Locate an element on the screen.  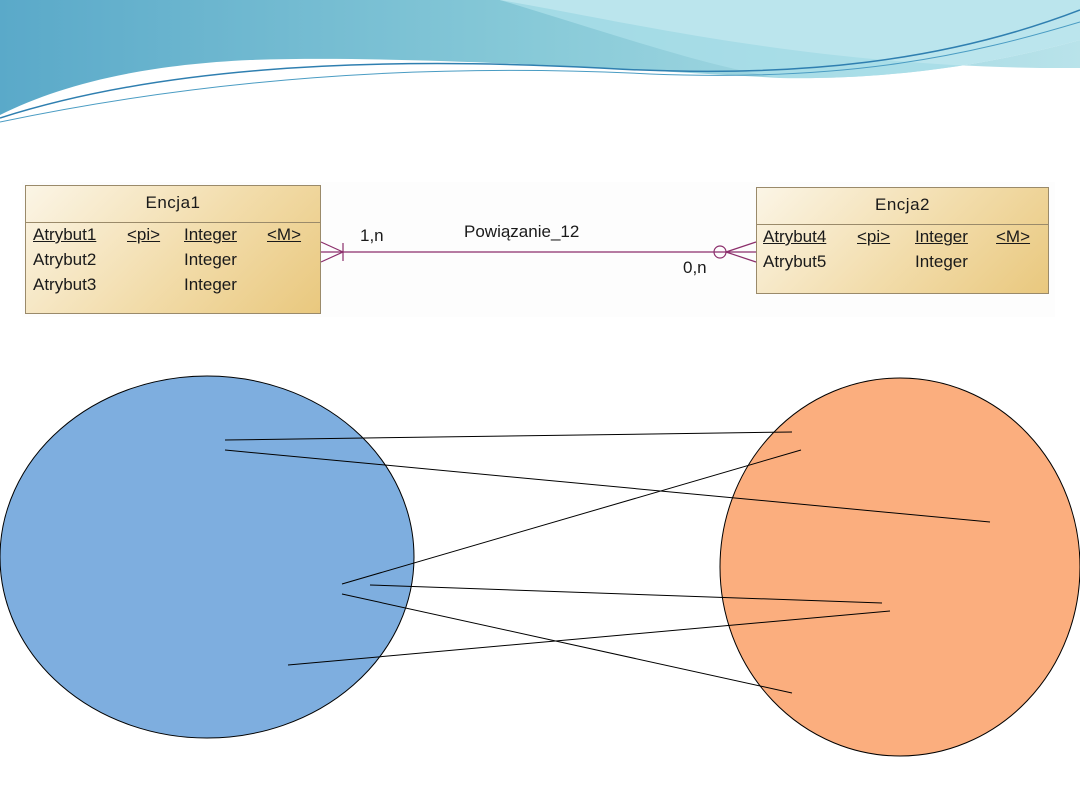
cardinality-right-label: 0,n is located at coordinates (695, 267).